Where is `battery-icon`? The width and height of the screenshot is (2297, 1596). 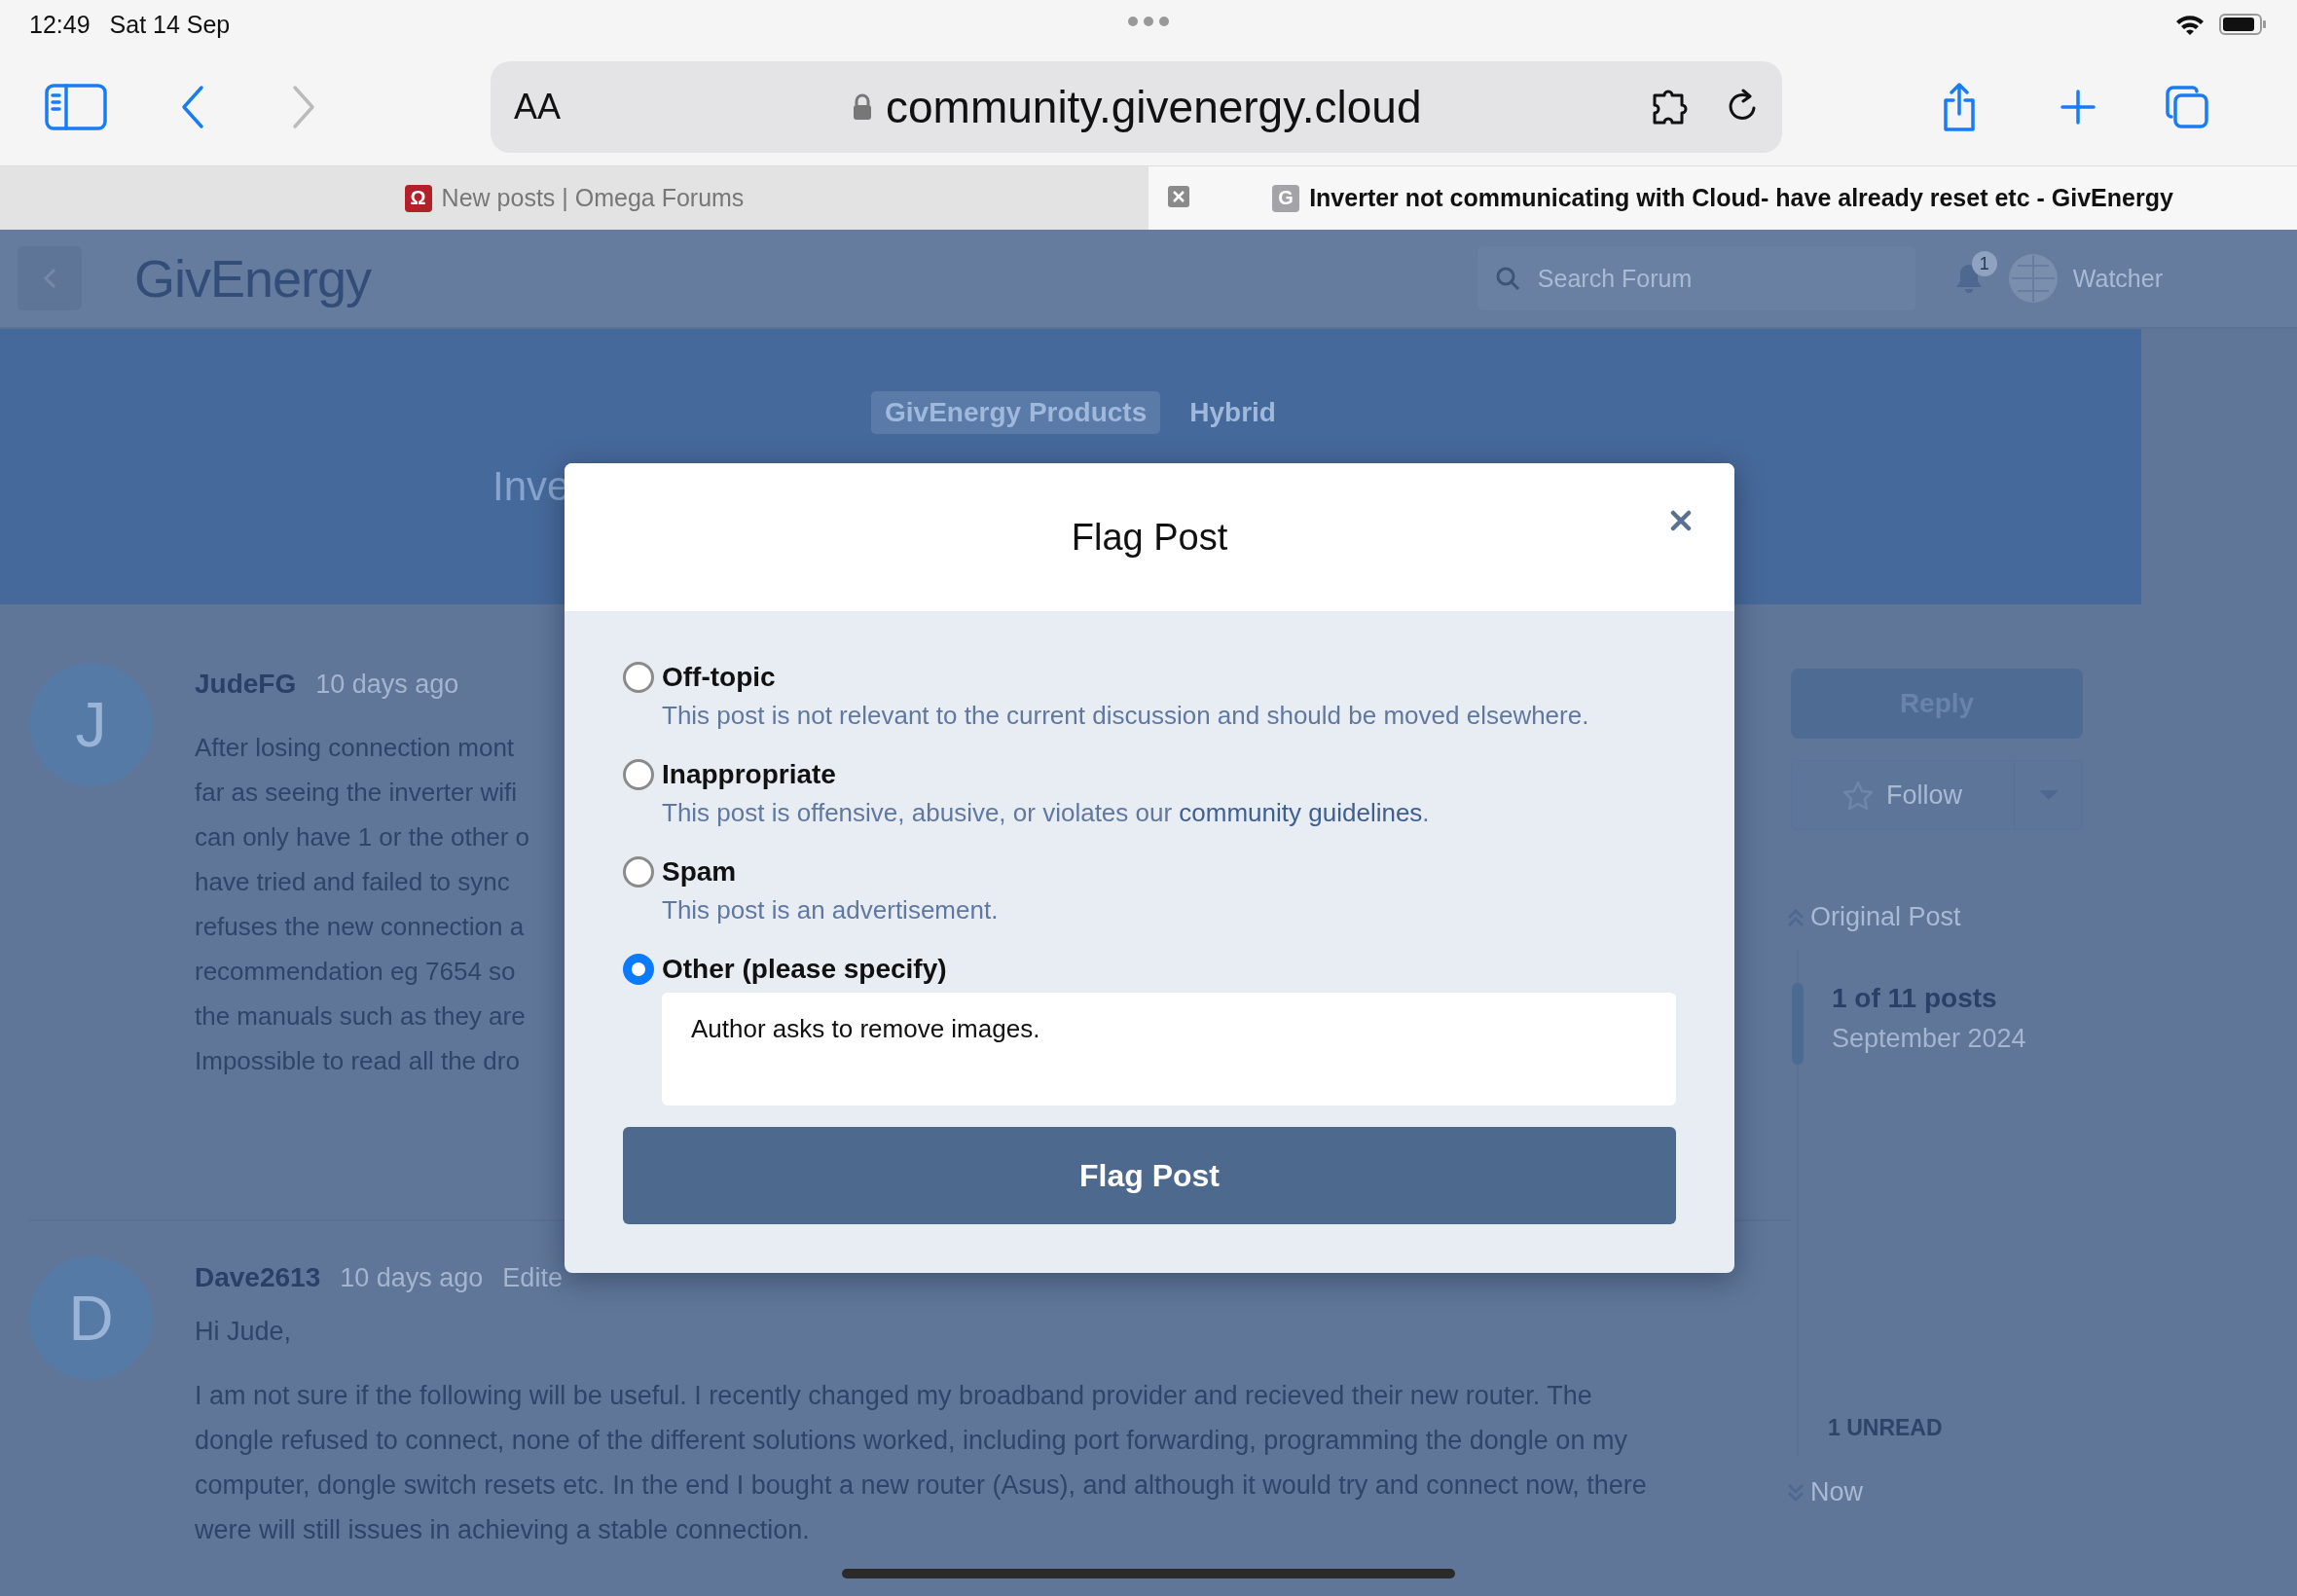
battery-icon is located at coordinates (2243, 24).